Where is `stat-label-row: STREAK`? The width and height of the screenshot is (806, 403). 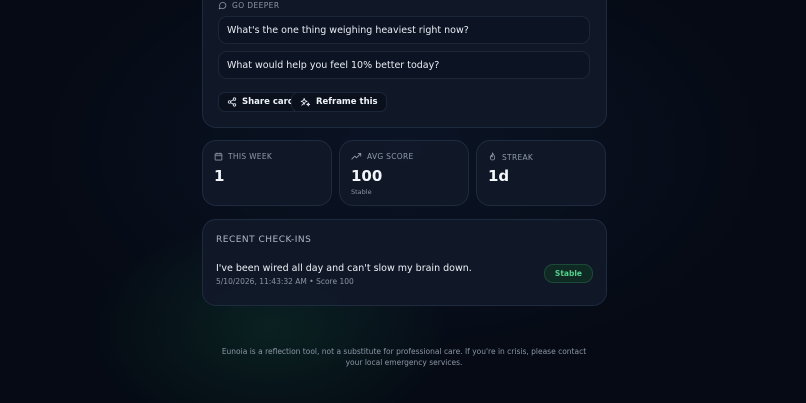
stat-label-row: STREAK is located at coordinates (510, 157).